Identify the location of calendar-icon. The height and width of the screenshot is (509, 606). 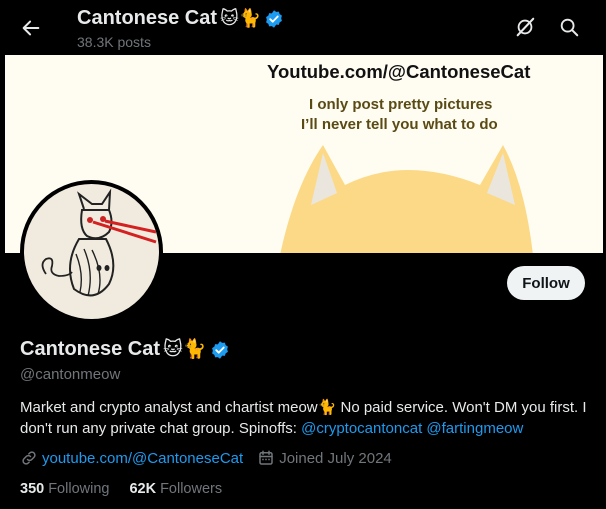
(266, 457).